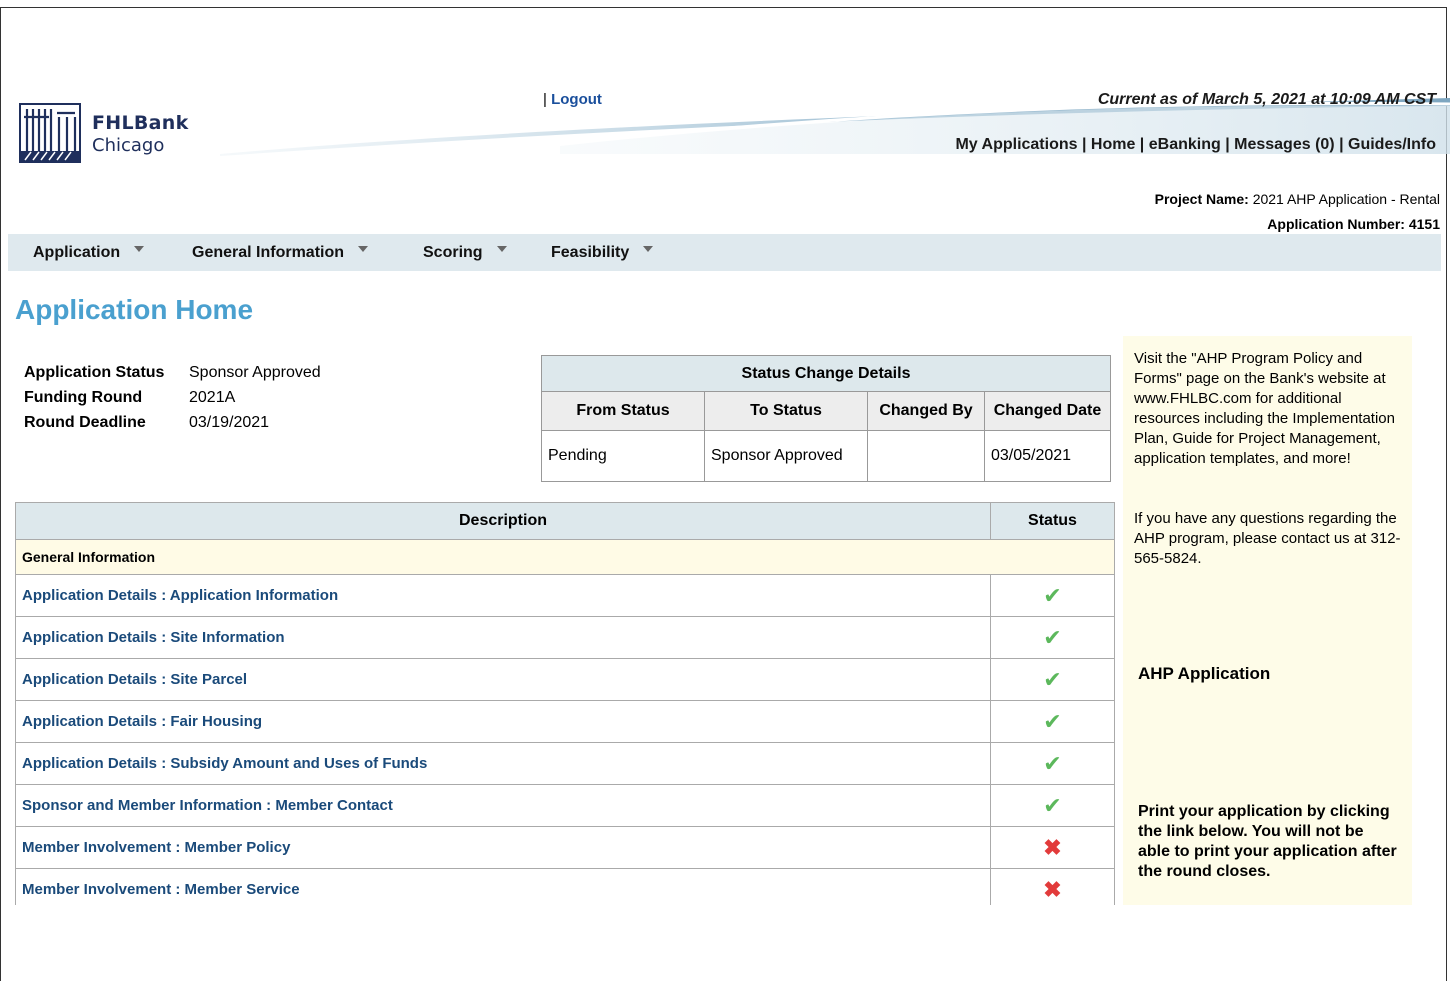  I want to click on cell-from-status: Pending, so click(623, 456).